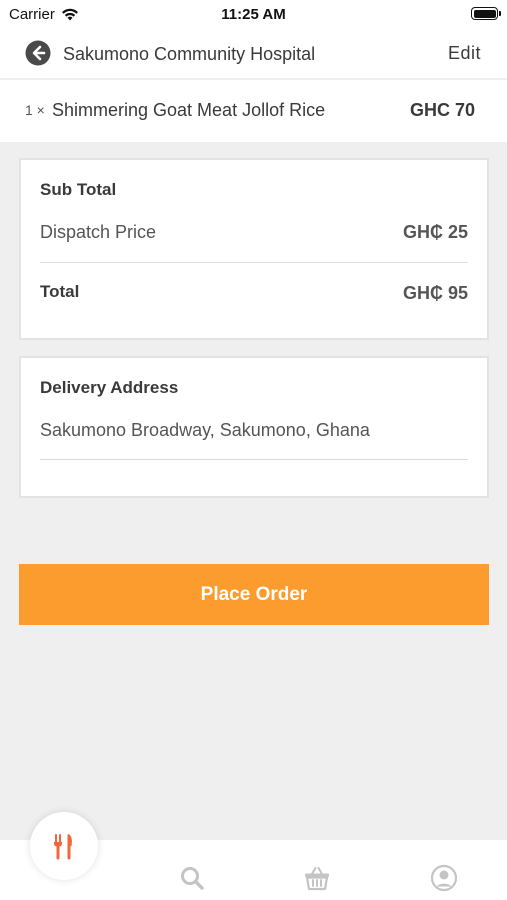 Image resolution: width=507 pixels, height=900 pixels. What do you see at coordinates (98, 232) in the screenshot?
I see `dispatch-price-label: Dispatch Price` at bounding box center [98, 232].